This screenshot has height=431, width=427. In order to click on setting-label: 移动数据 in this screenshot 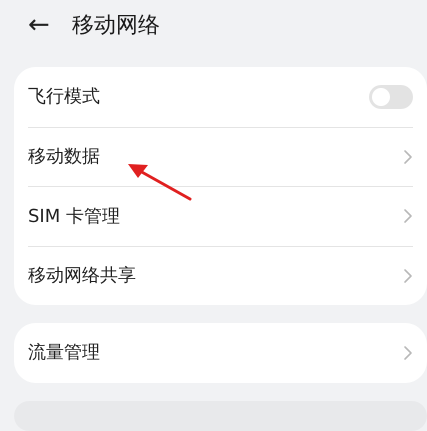, I will do `click(64, 156)`.